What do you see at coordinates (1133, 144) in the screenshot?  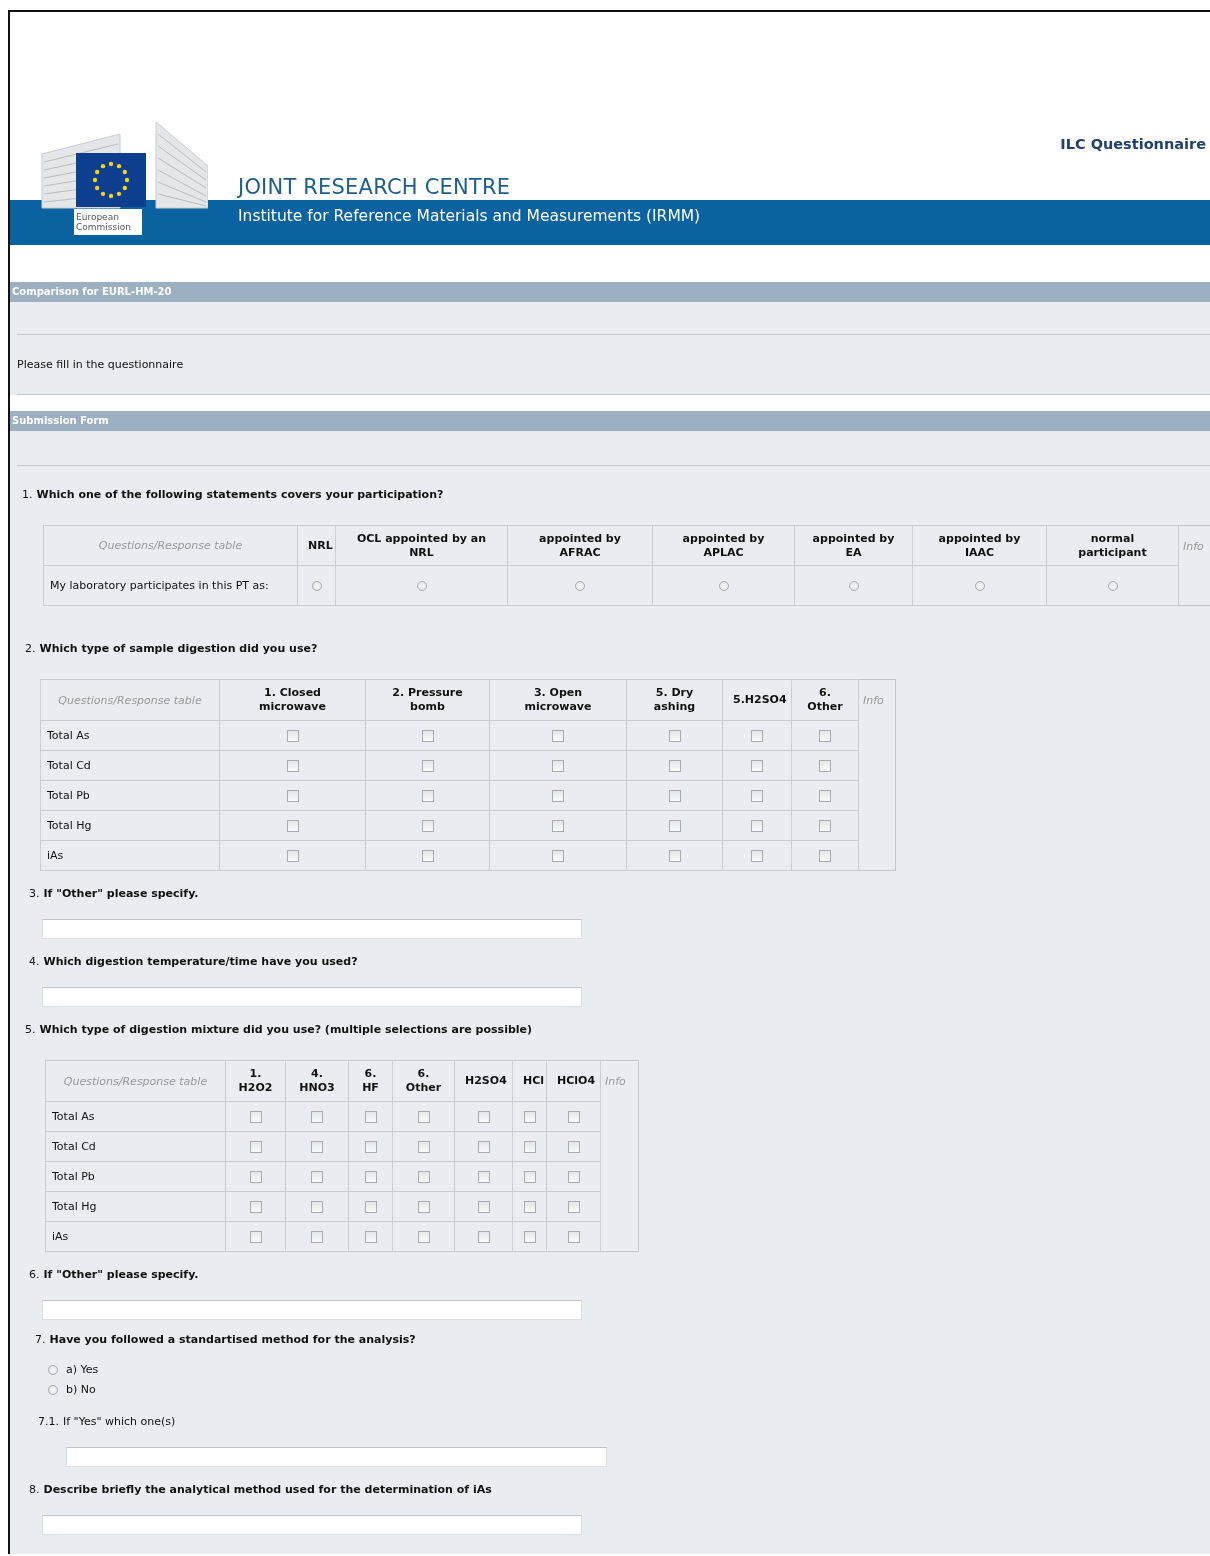 I see `app-title: ILC Questionnaire` at bounding box center [1133, 144].